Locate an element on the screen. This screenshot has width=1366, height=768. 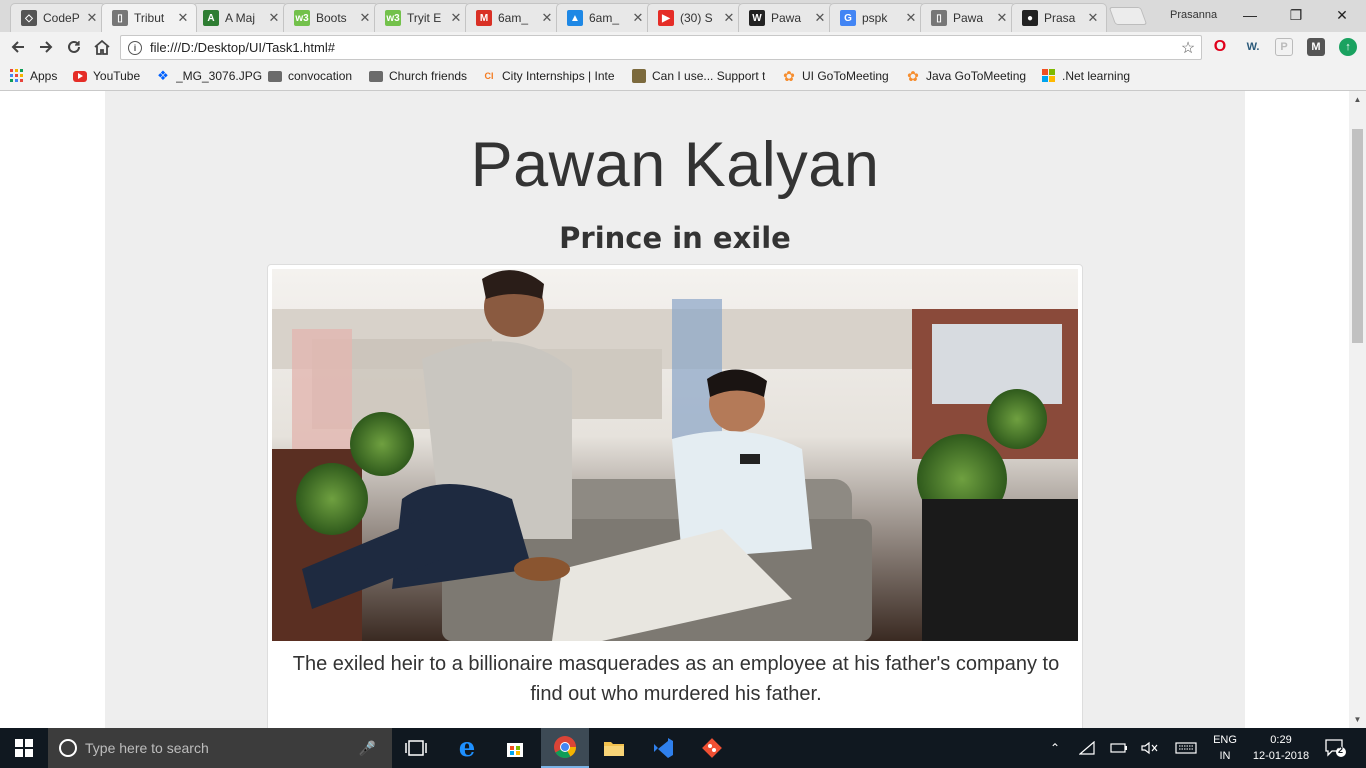
browser-tab: ▲ 6am_ ✕ is located at coordinates (604, 17).